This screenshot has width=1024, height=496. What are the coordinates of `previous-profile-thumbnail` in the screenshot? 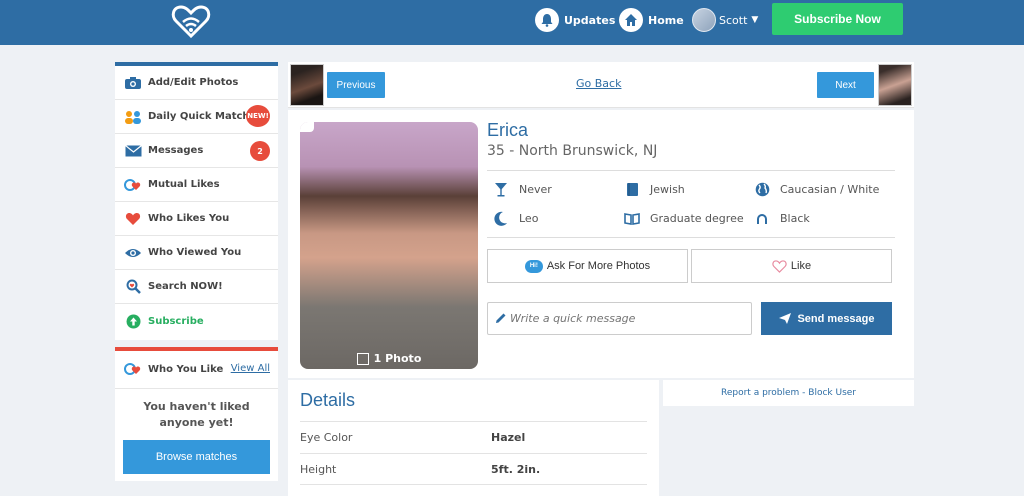 It's located at (307, 85).